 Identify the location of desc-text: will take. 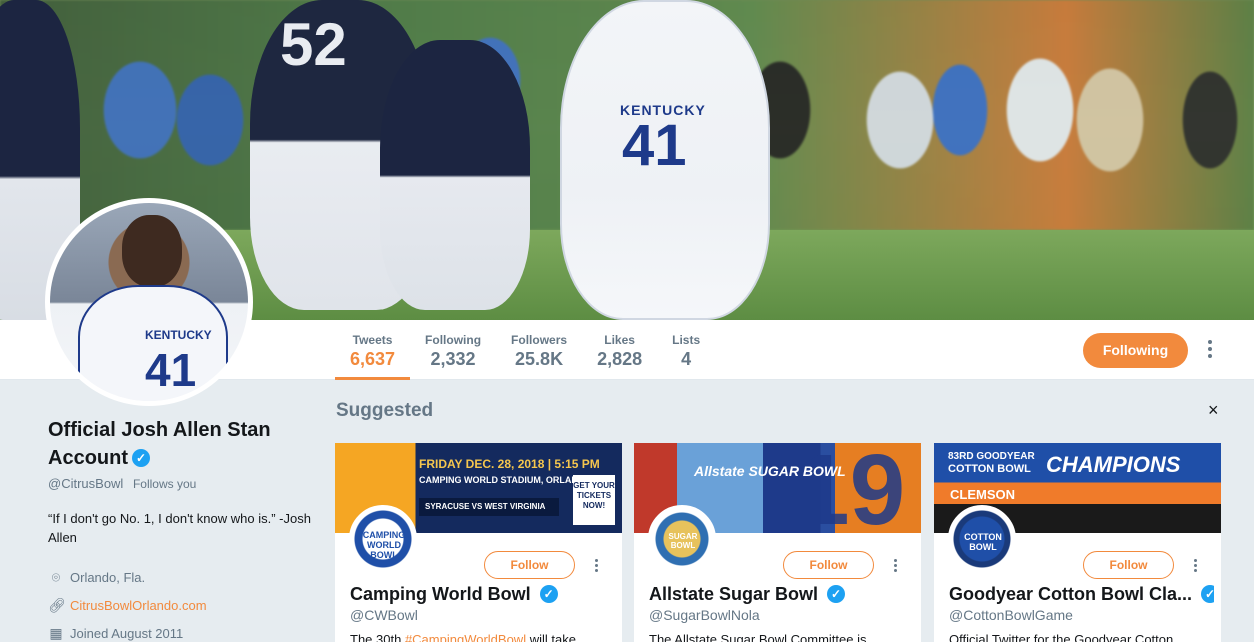
(551, 637).